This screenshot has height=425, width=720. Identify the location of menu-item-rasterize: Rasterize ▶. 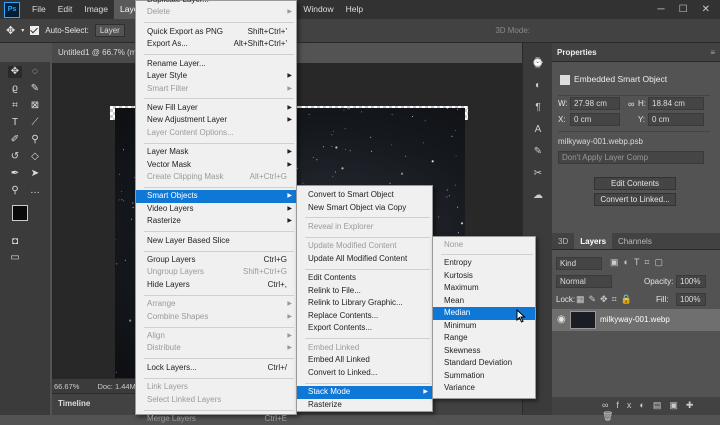
(216, 221).